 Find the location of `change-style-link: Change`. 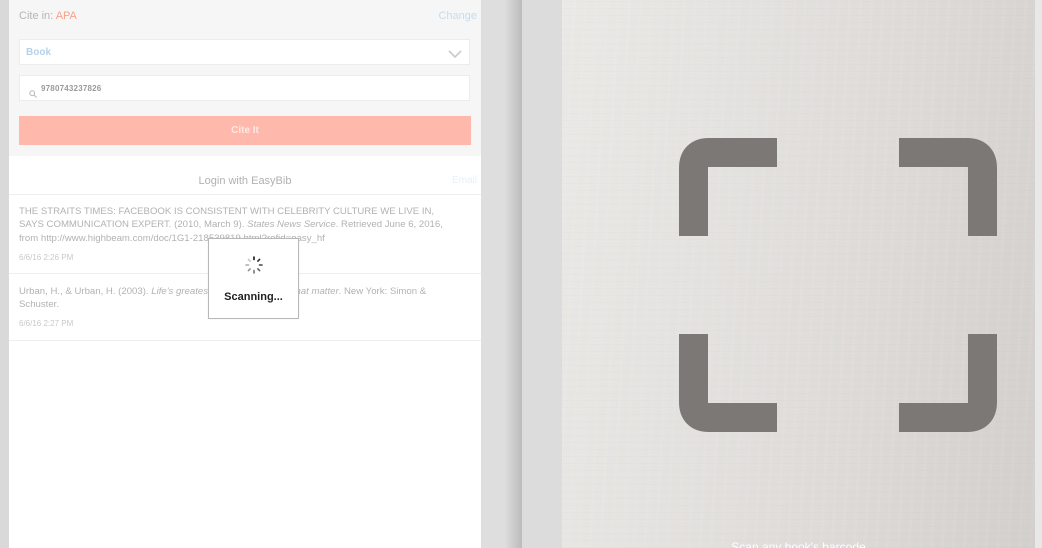

change-style-link: Change is located at coordinates (457, 16).